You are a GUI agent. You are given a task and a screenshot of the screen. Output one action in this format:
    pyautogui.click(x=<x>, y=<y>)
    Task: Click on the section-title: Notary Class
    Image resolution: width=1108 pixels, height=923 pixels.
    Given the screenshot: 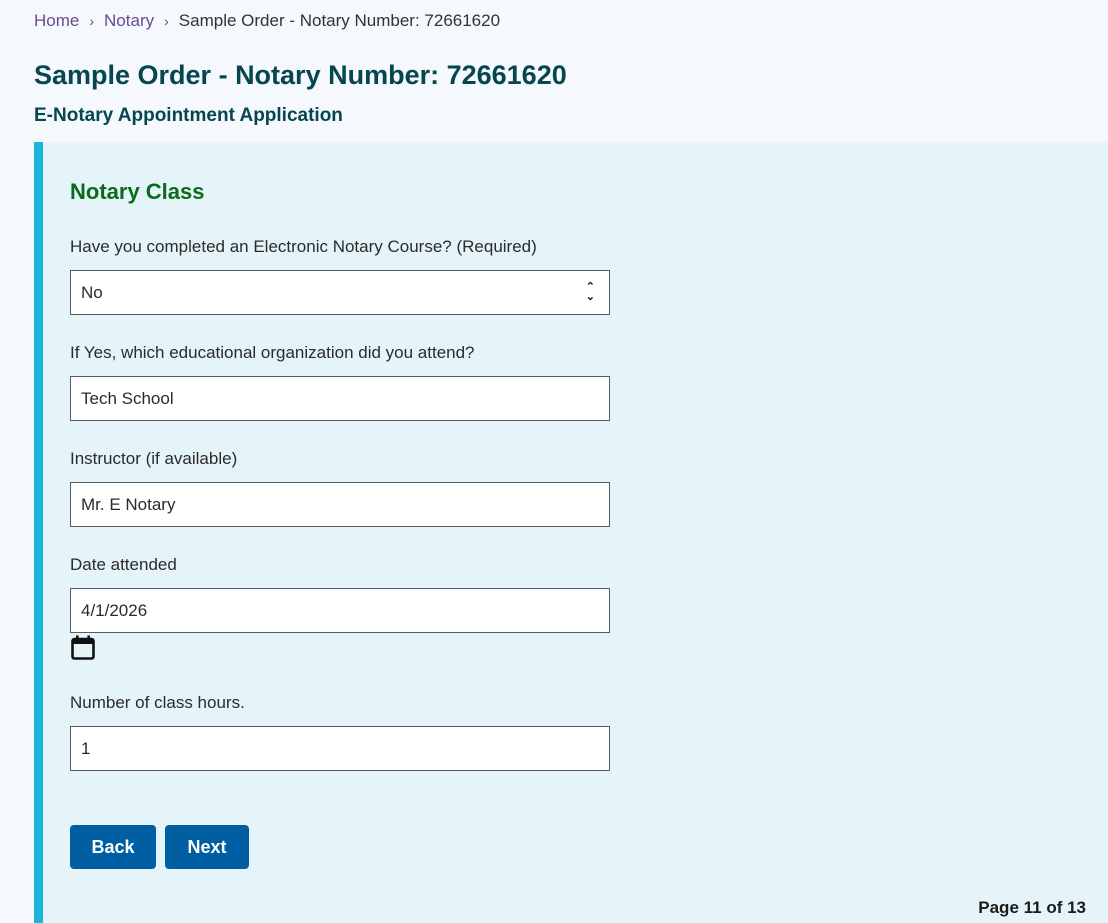 What is the action you would take?
    pyautogui.click(x=137, y=191)
    